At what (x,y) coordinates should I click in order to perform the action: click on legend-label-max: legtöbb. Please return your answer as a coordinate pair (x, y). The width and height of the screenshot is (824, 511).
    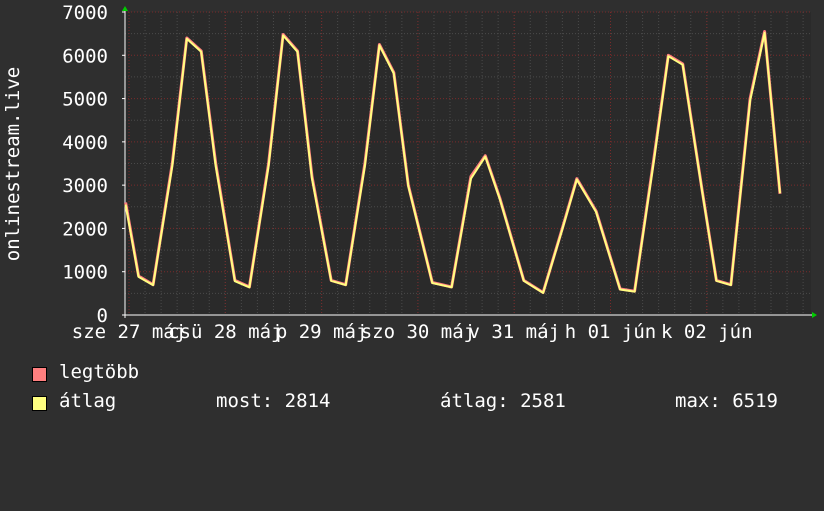
    Looking at the image, I should click on (99, 372).